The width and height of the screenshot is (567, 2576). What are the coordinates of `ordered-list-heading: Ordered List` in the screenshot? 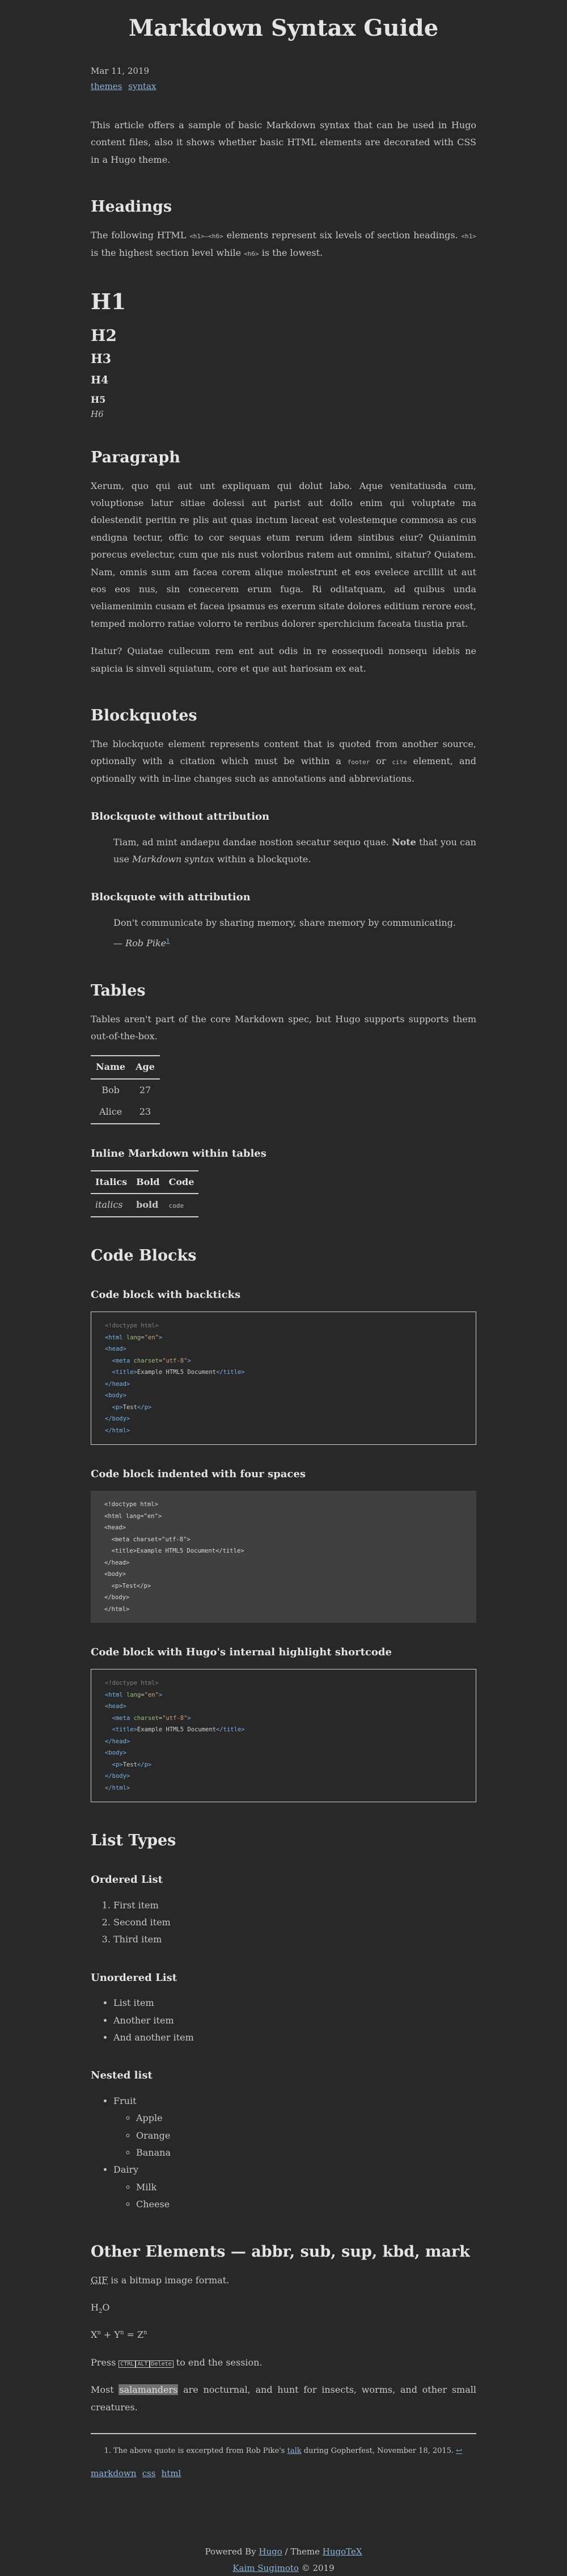 It's located at (127, 1880).